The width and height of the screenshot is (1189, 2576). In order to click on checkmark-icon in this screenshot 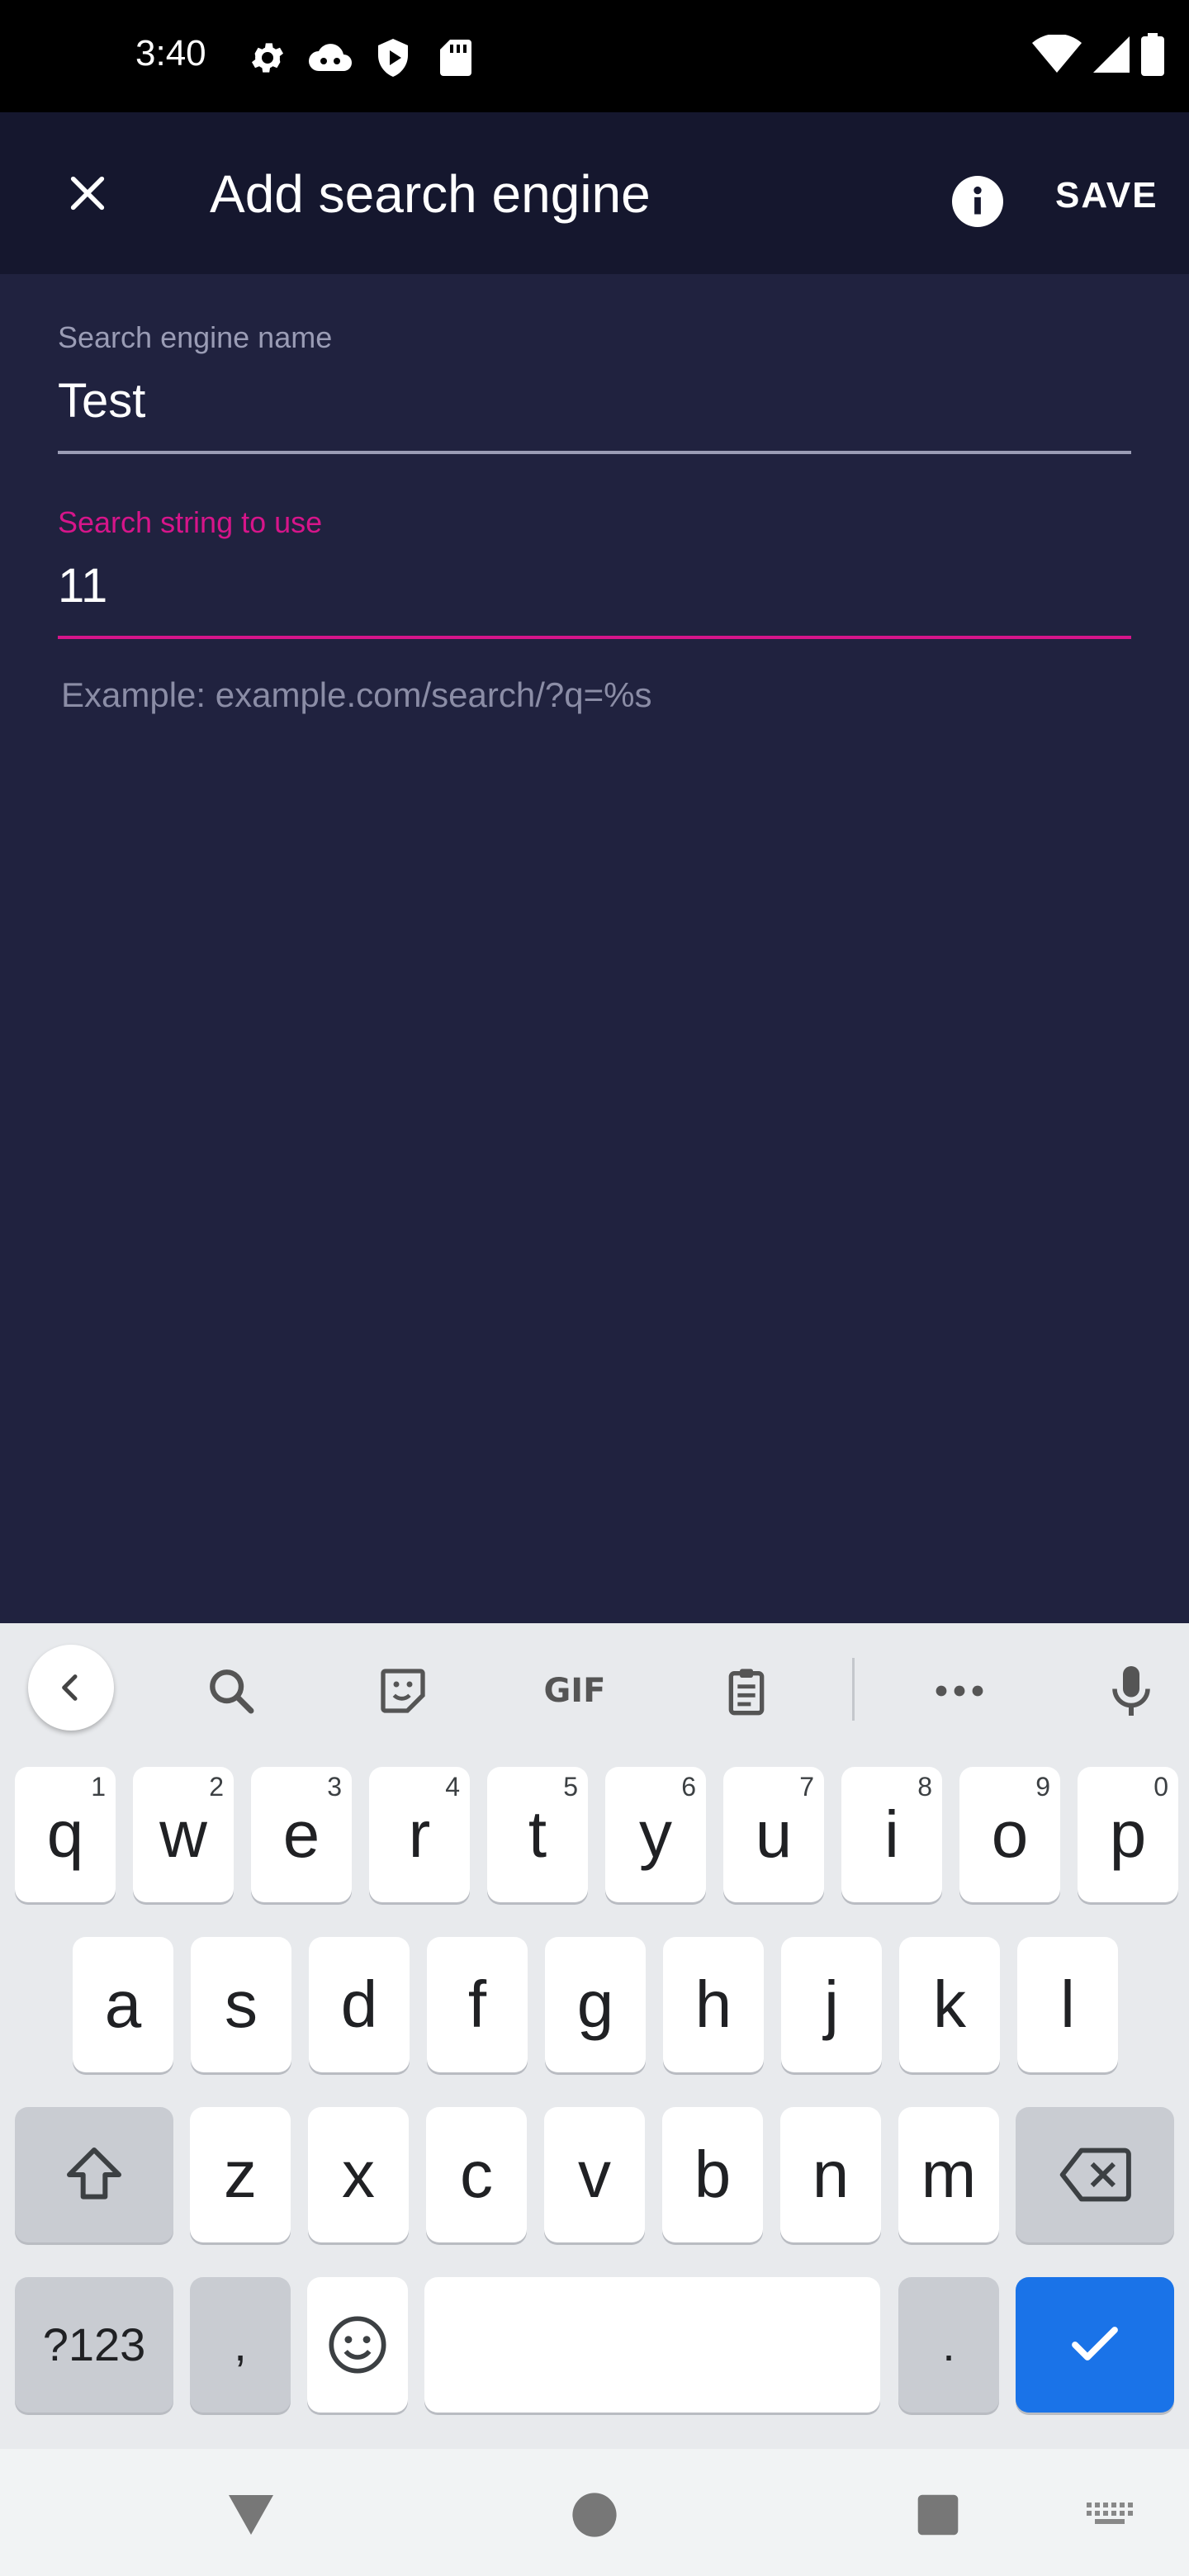, I will do `click(1095, 2344)`.